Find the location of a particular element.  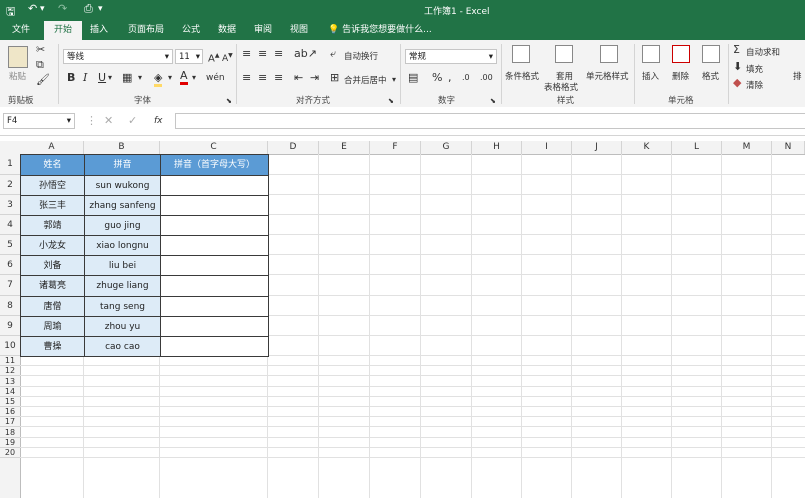

table-cell: 诸葛亮 is located at coordinates (52, 286).